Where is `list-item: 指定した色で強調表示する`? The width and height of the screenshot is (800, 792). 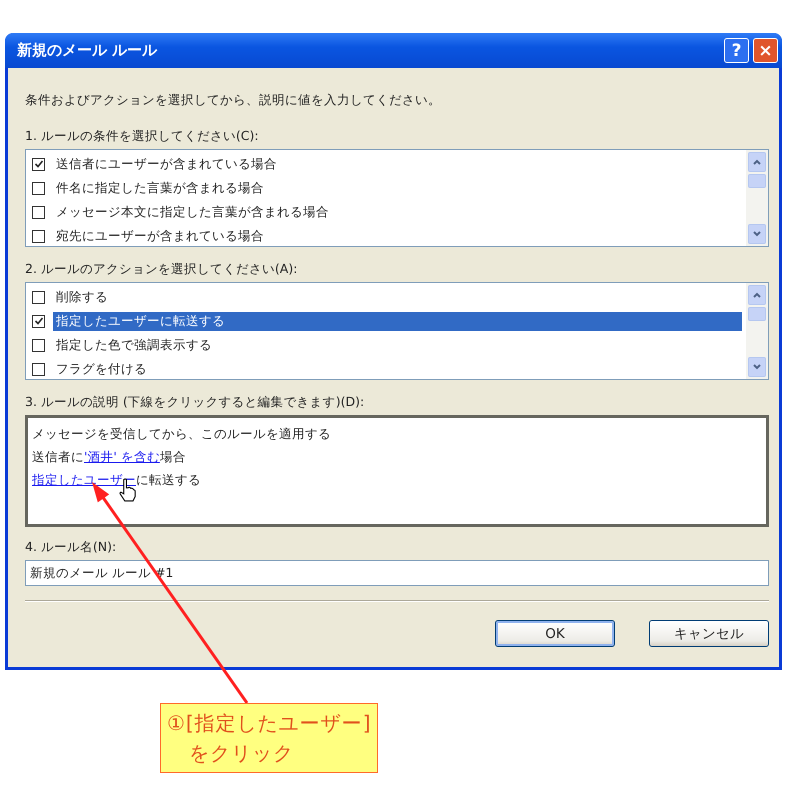
list-item: 指定した色で強調表示する is located at coordinates (134, 345).